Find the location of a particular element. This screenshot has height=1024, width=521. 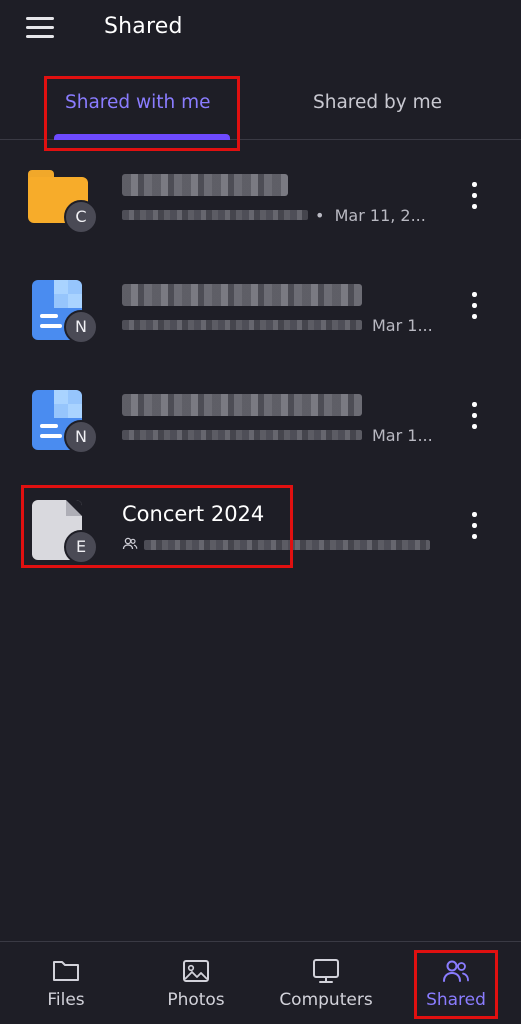

monitor-icon is located at coordinates (326, 971).